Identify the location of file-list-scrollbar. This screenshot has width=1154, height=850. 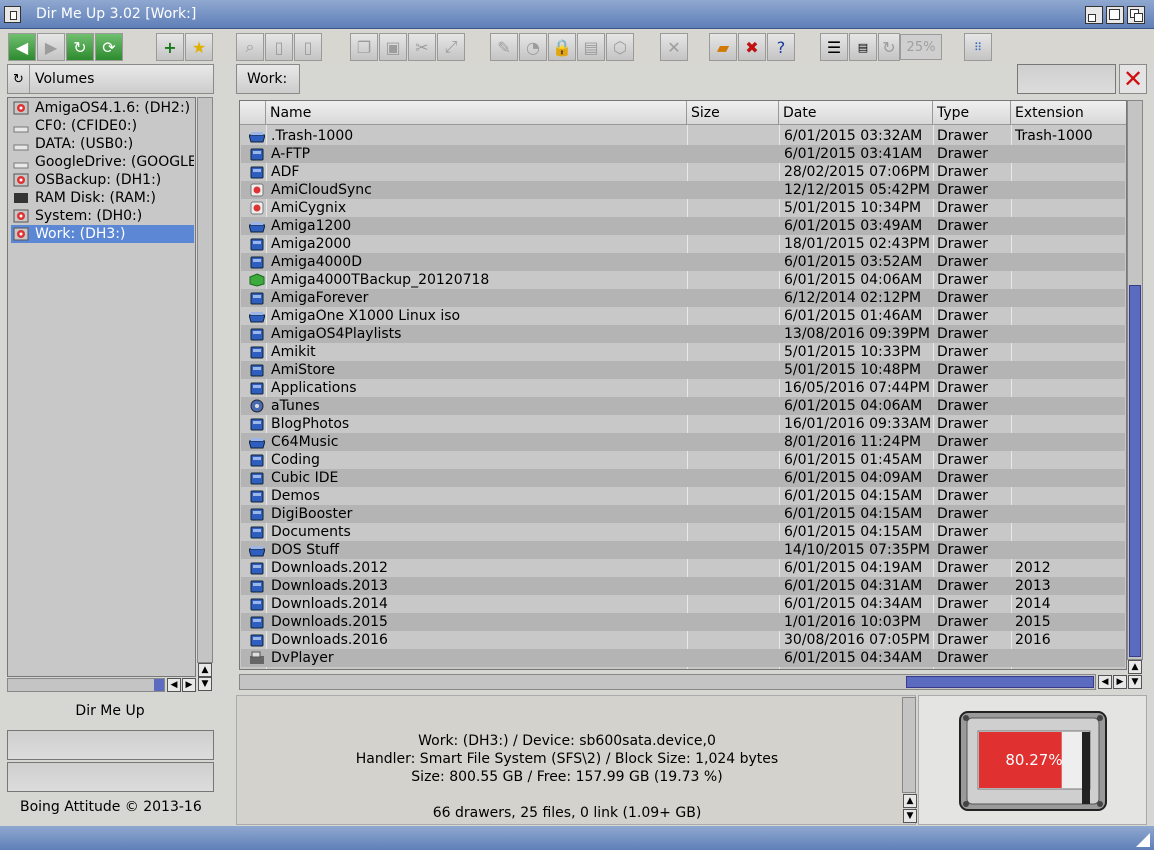
(1135, 380).